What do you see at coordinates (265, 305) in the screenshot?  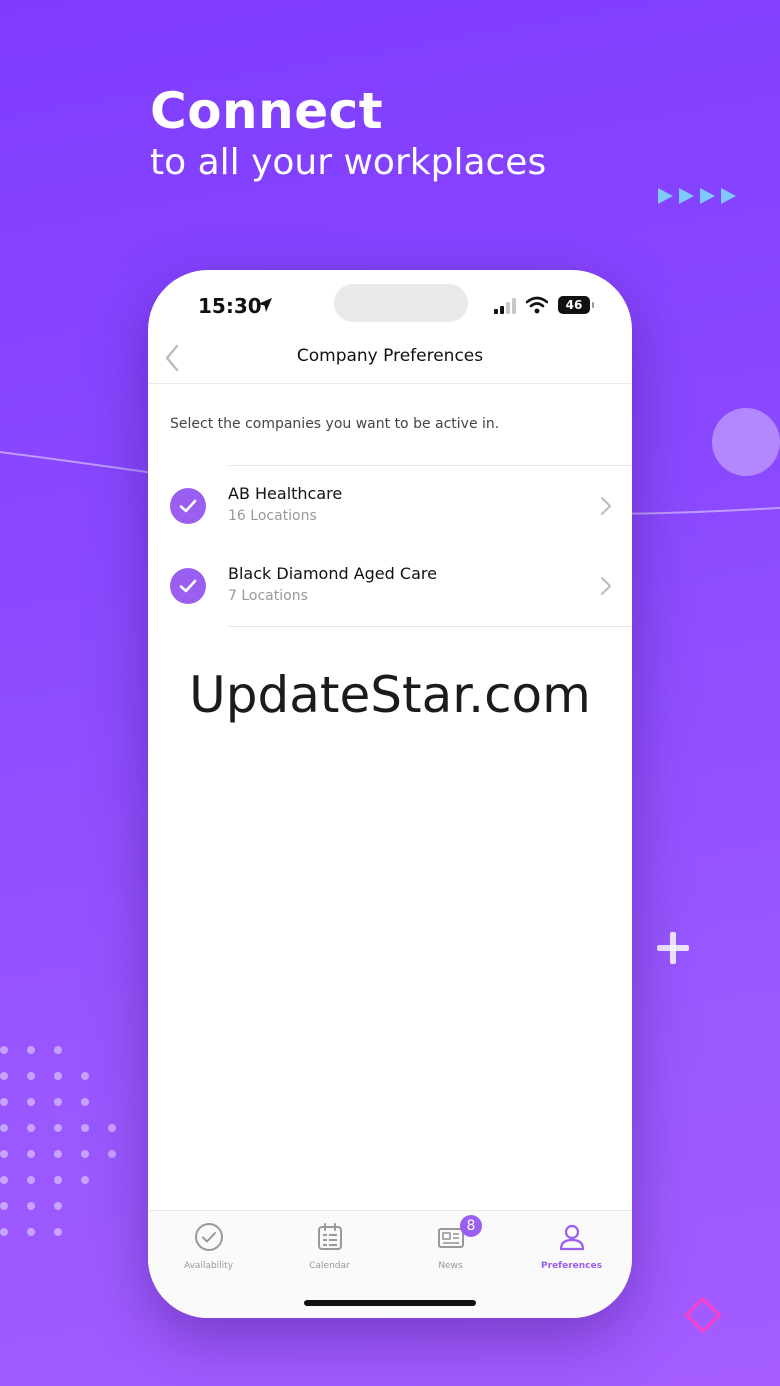 I see `location-arrow-icon` at bounding box center [265, 305].